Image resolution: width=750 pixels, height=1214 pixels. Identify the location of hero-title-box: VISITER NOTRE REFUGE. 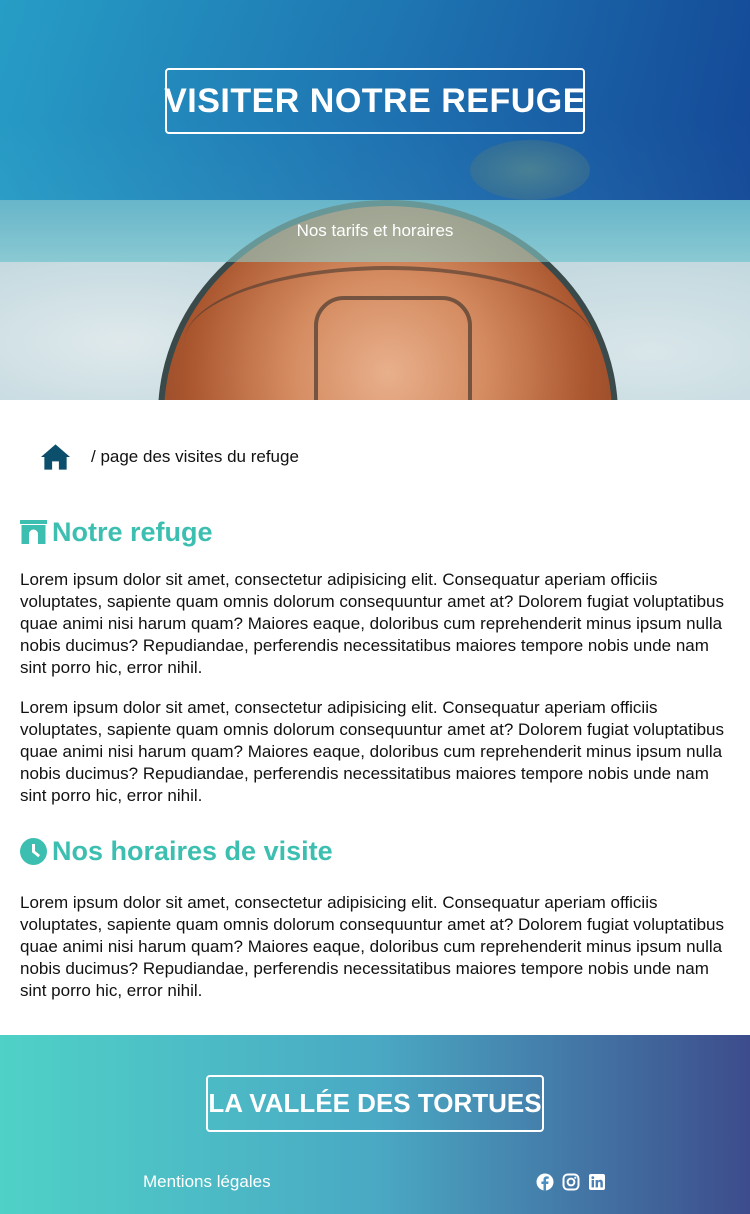
(375, 101).